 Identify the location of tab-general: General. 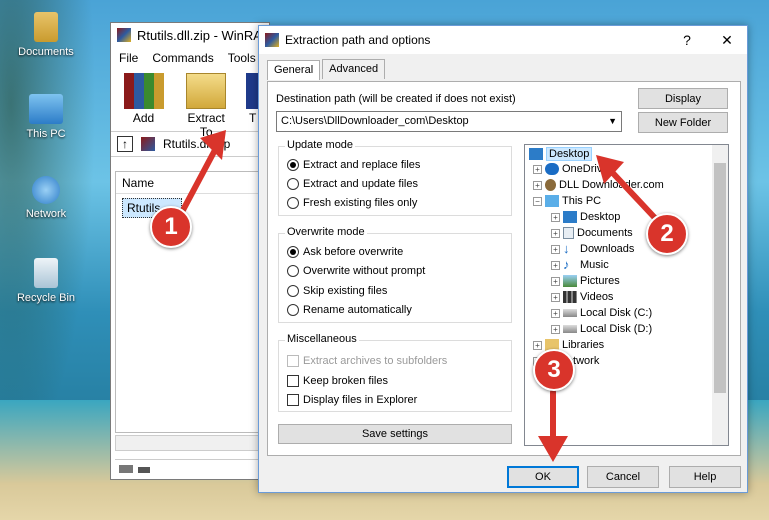
(294, 70).